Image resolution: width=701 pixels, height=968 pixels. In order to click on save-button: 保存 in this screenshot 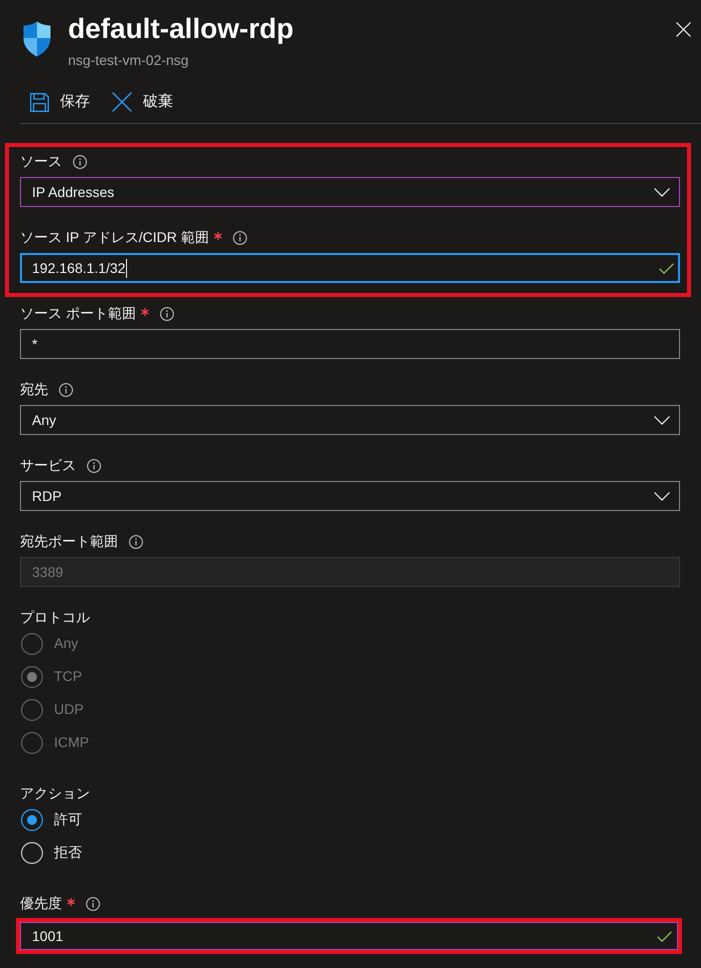, I will do `click(60, 102)`.